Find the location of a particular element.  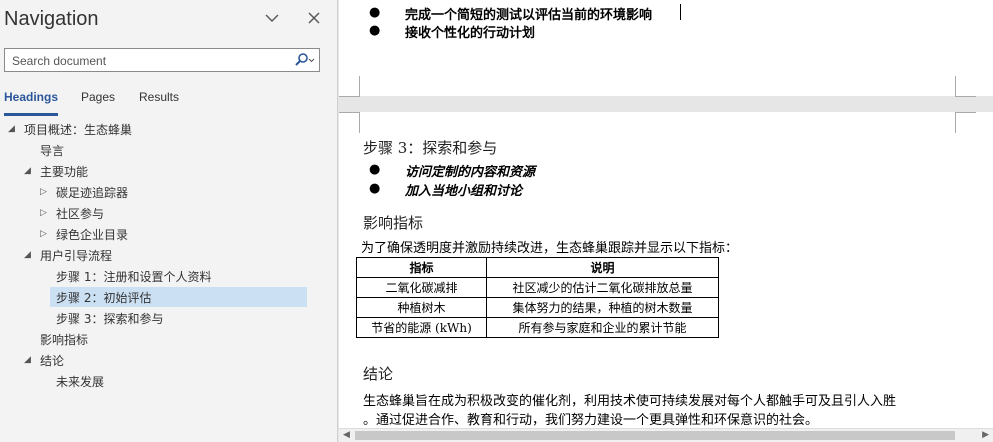

tree-item: ◢ 项目概述：生态蜂巢 is located at coordinates (168, 129).